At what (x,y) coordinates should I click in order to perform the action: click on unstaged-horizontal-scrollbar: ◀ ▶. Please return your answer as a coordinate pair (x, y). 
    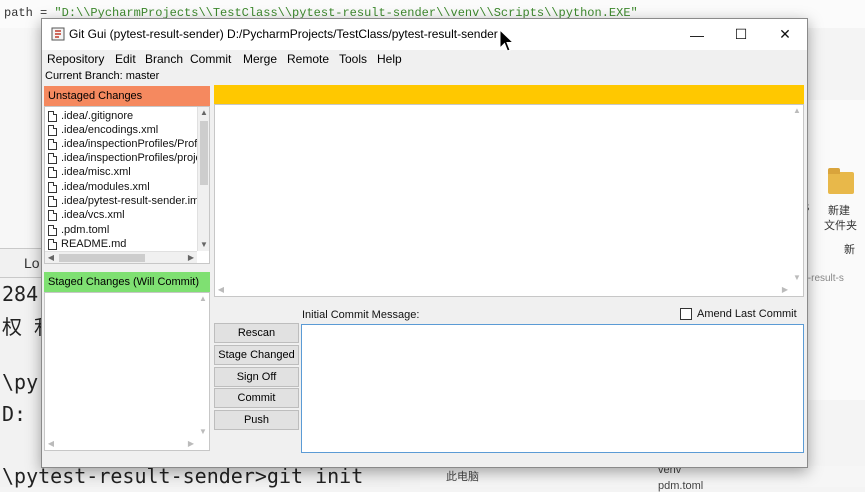
    Looking at the image, I should click on (121, 257).